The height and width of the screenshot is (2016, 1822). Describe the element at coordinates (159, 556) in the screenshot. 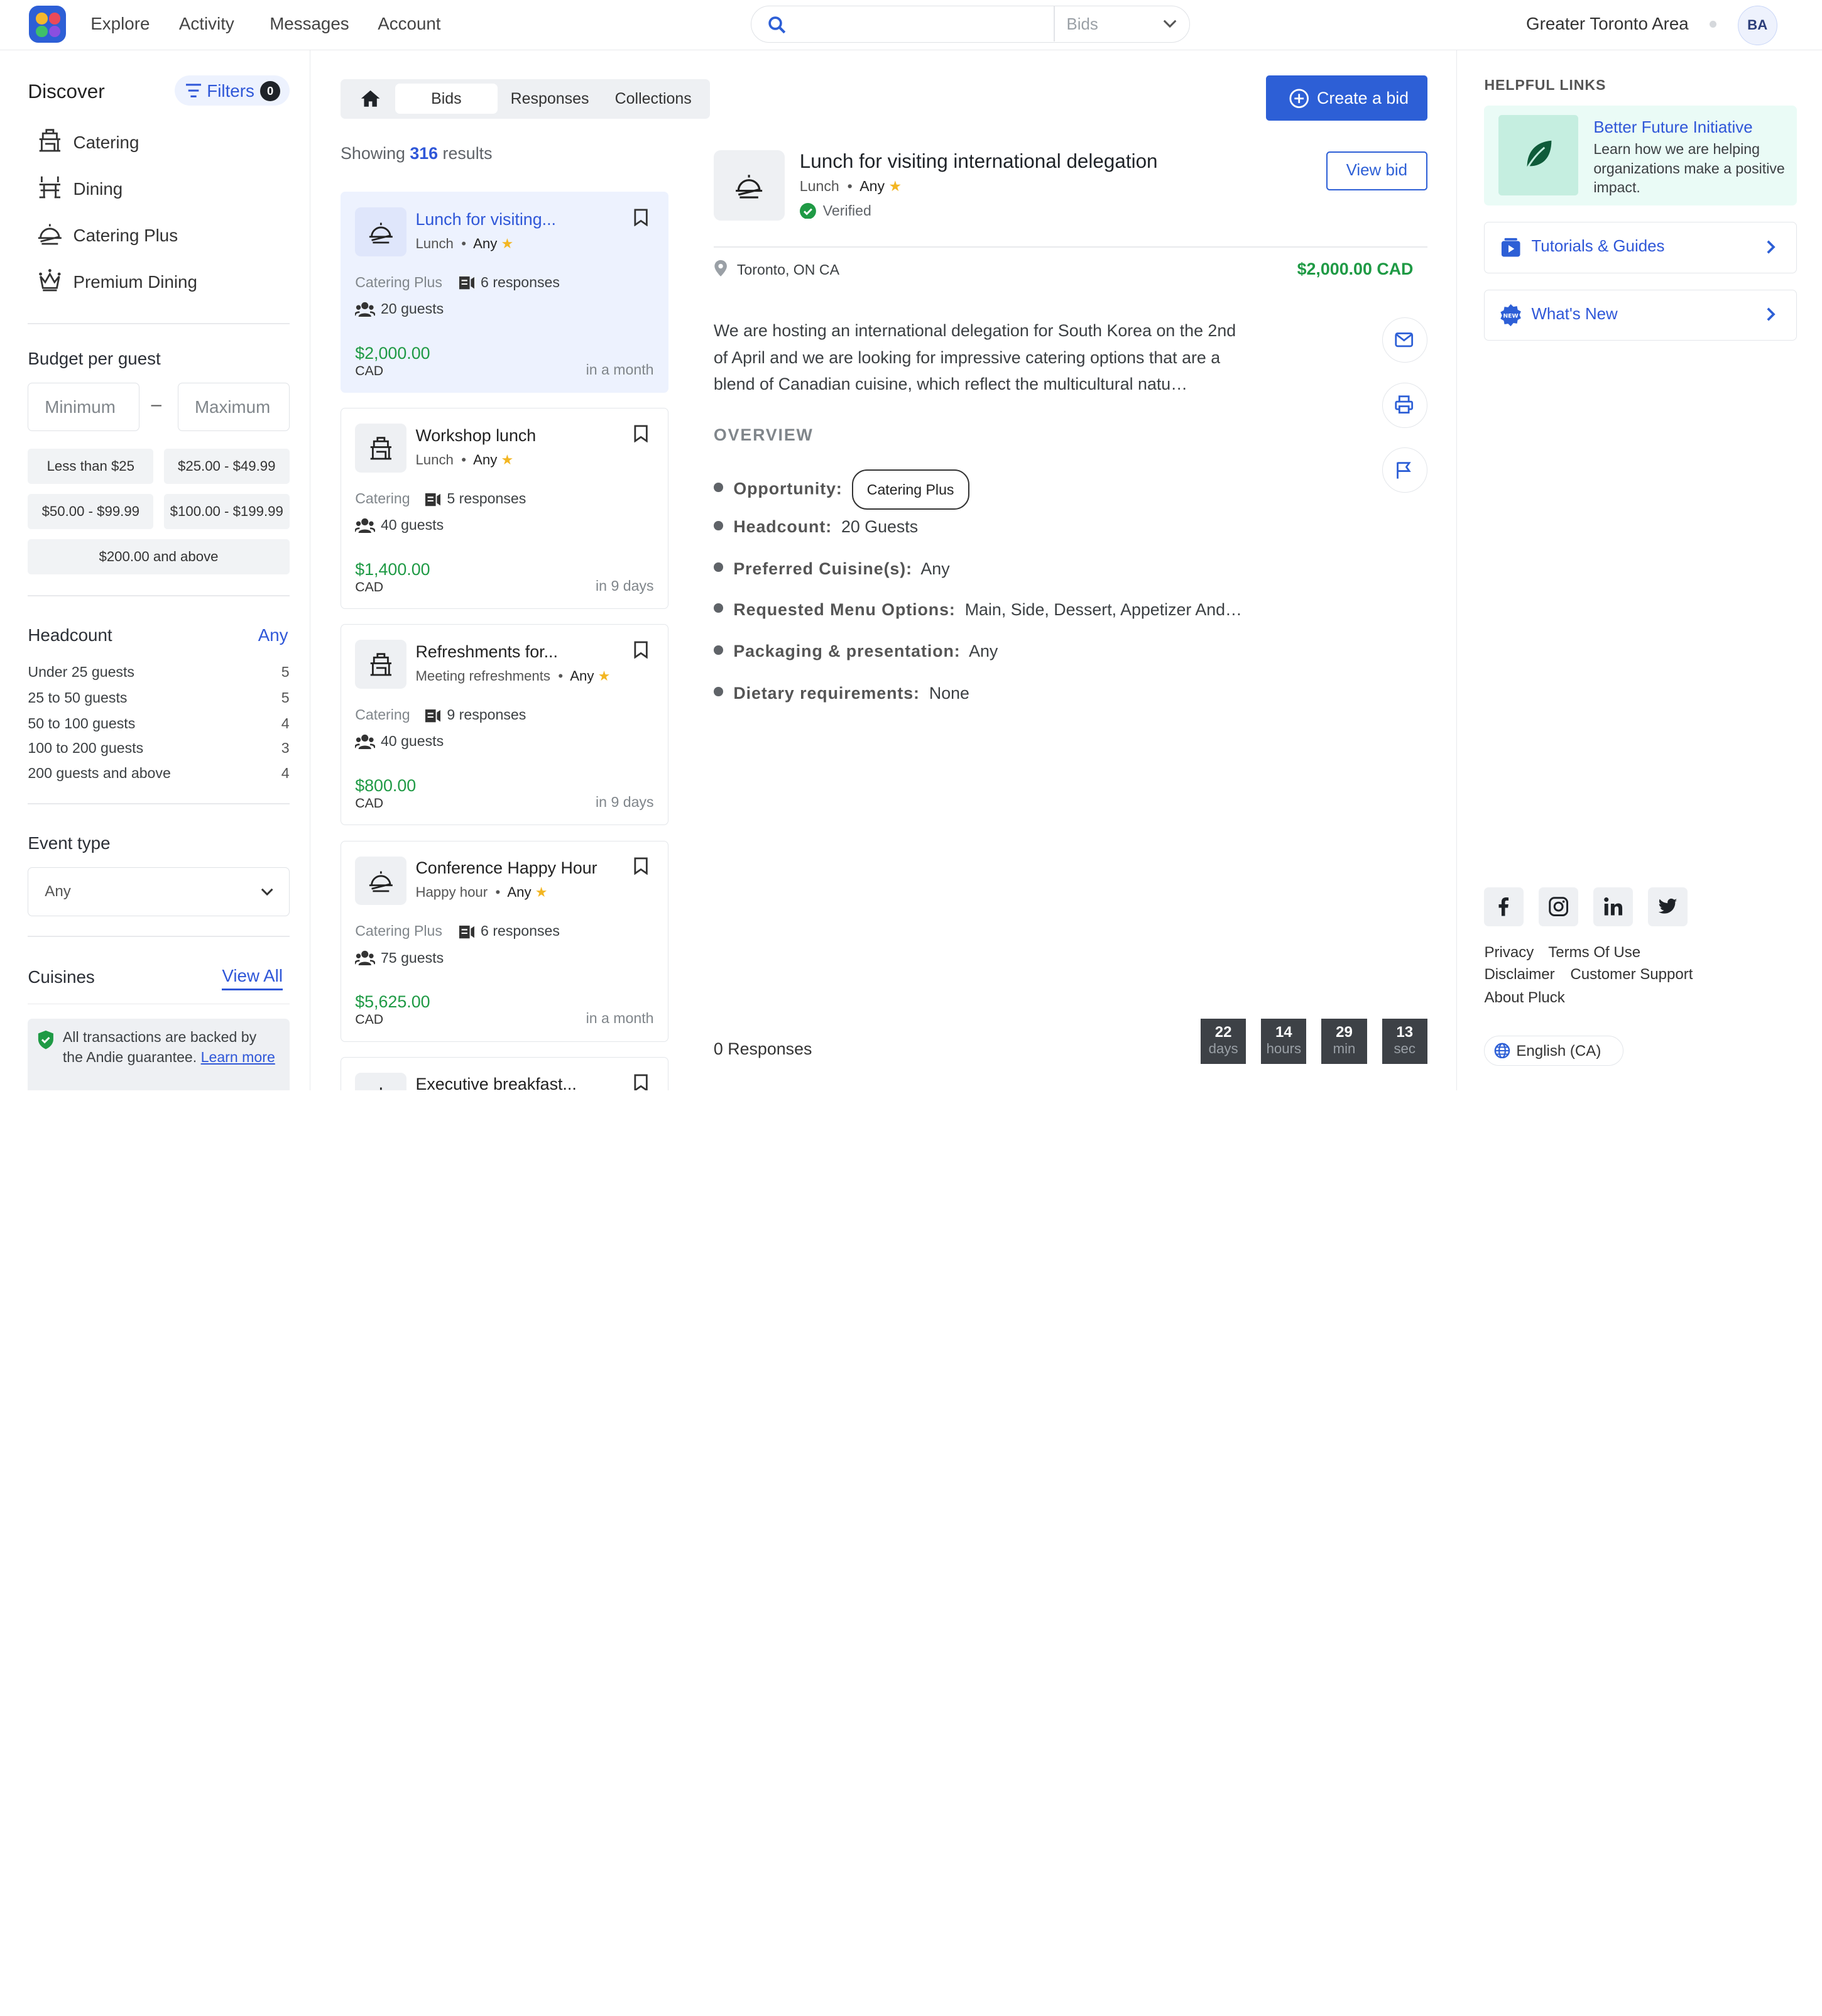

I see `budget-chip: $200.00 and above` at that location.